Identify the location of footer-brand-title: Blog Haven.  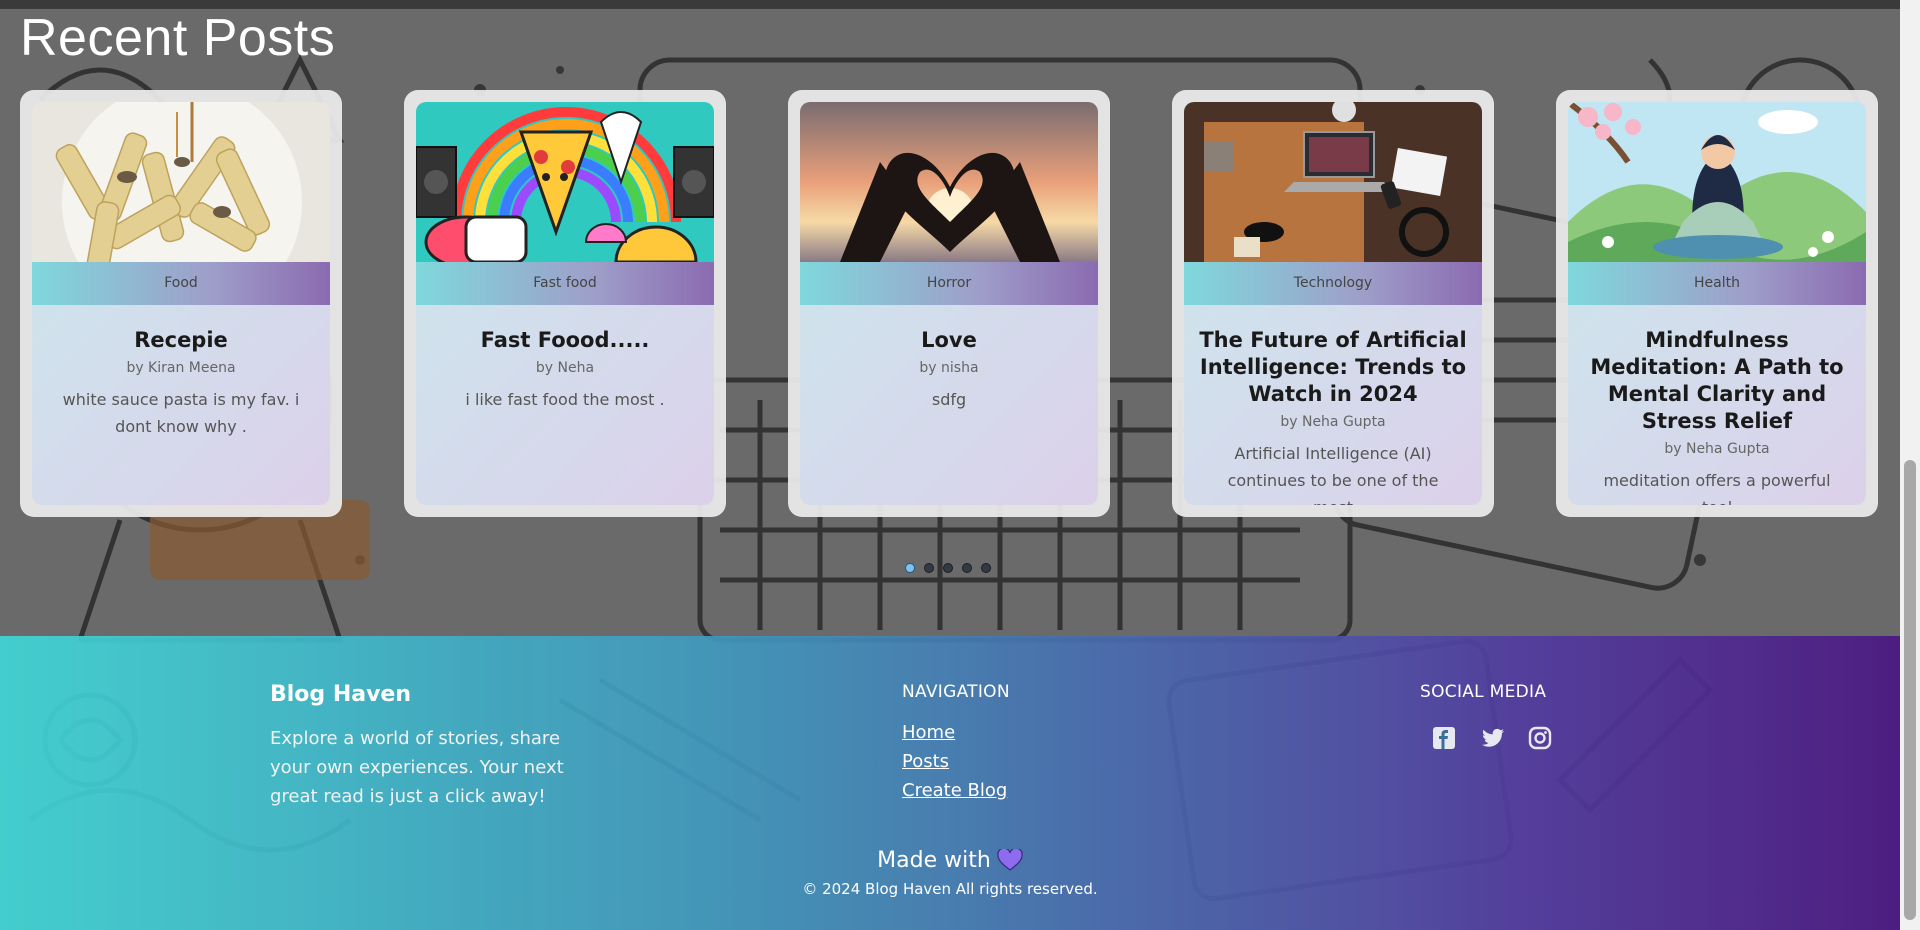
(341, 694).